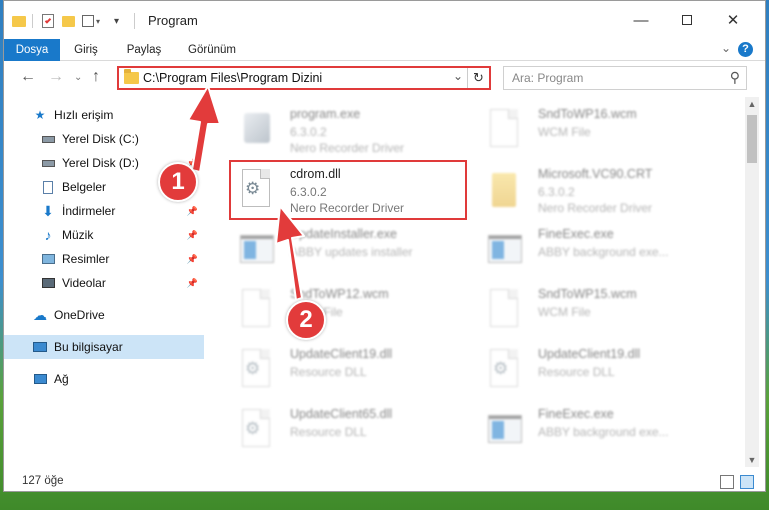 This screenshot has height=510, width=769. What do you see at coordinates (104, 259) in the screenshot?
I see `sidebar-item-pictures: Resimler 📌` at bounding box center [104, 259].